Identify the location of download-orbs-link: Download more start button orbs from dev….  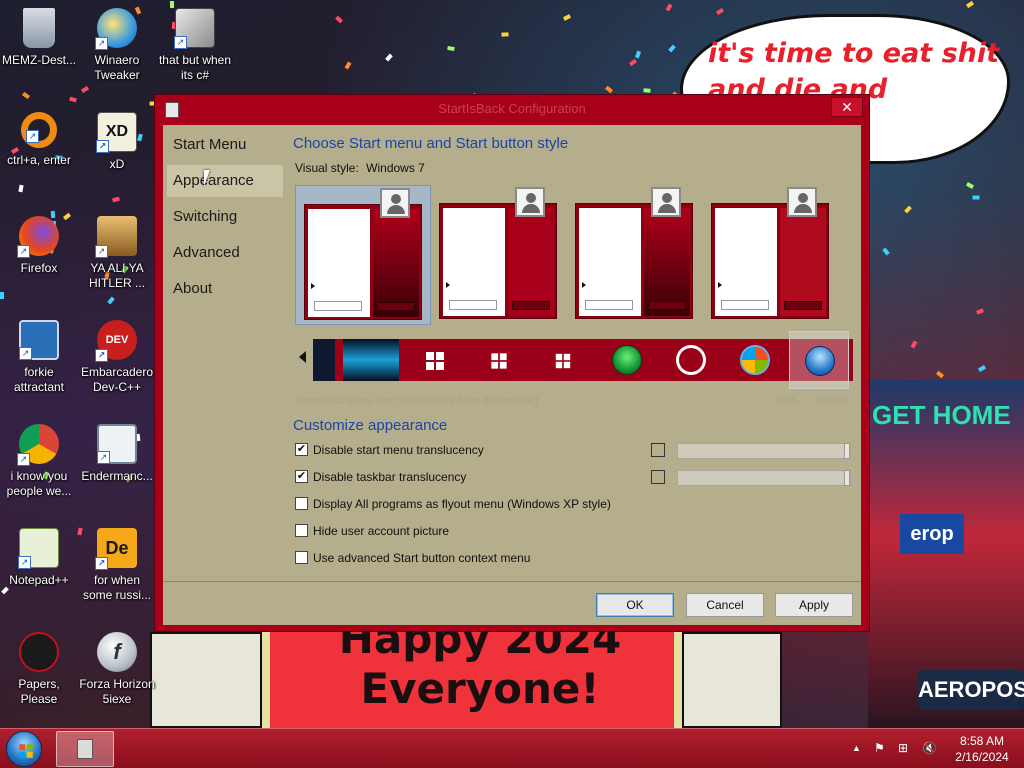
(417, 401).